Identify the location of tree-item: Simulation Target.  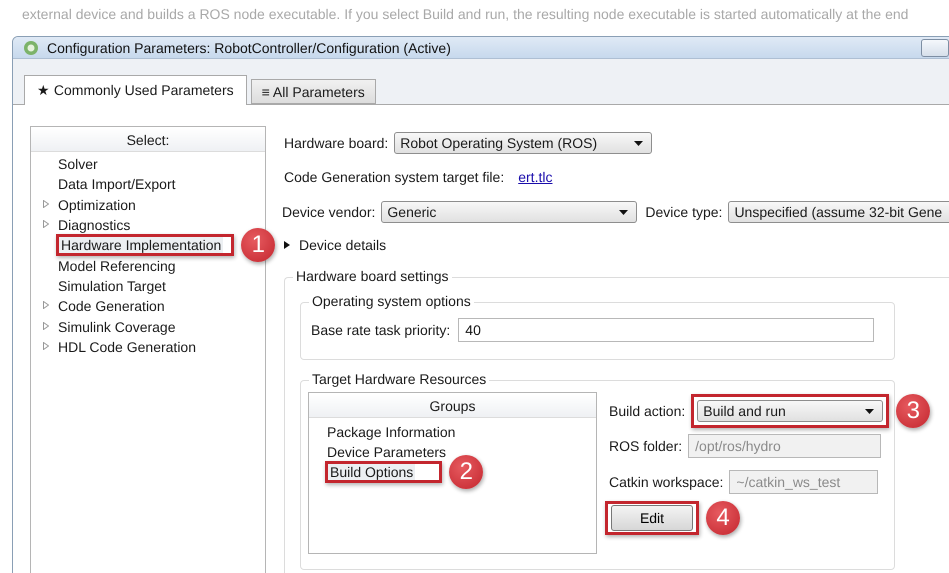
(112, 286).